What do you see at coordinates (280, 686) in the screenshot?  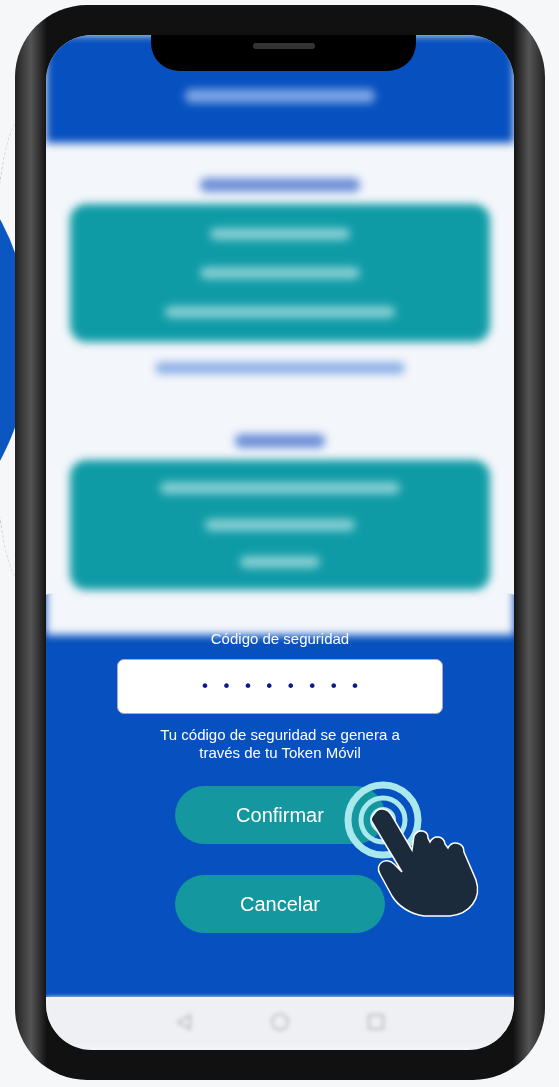 I see `input-field: ••••••••` at bounding box center [280, 686].